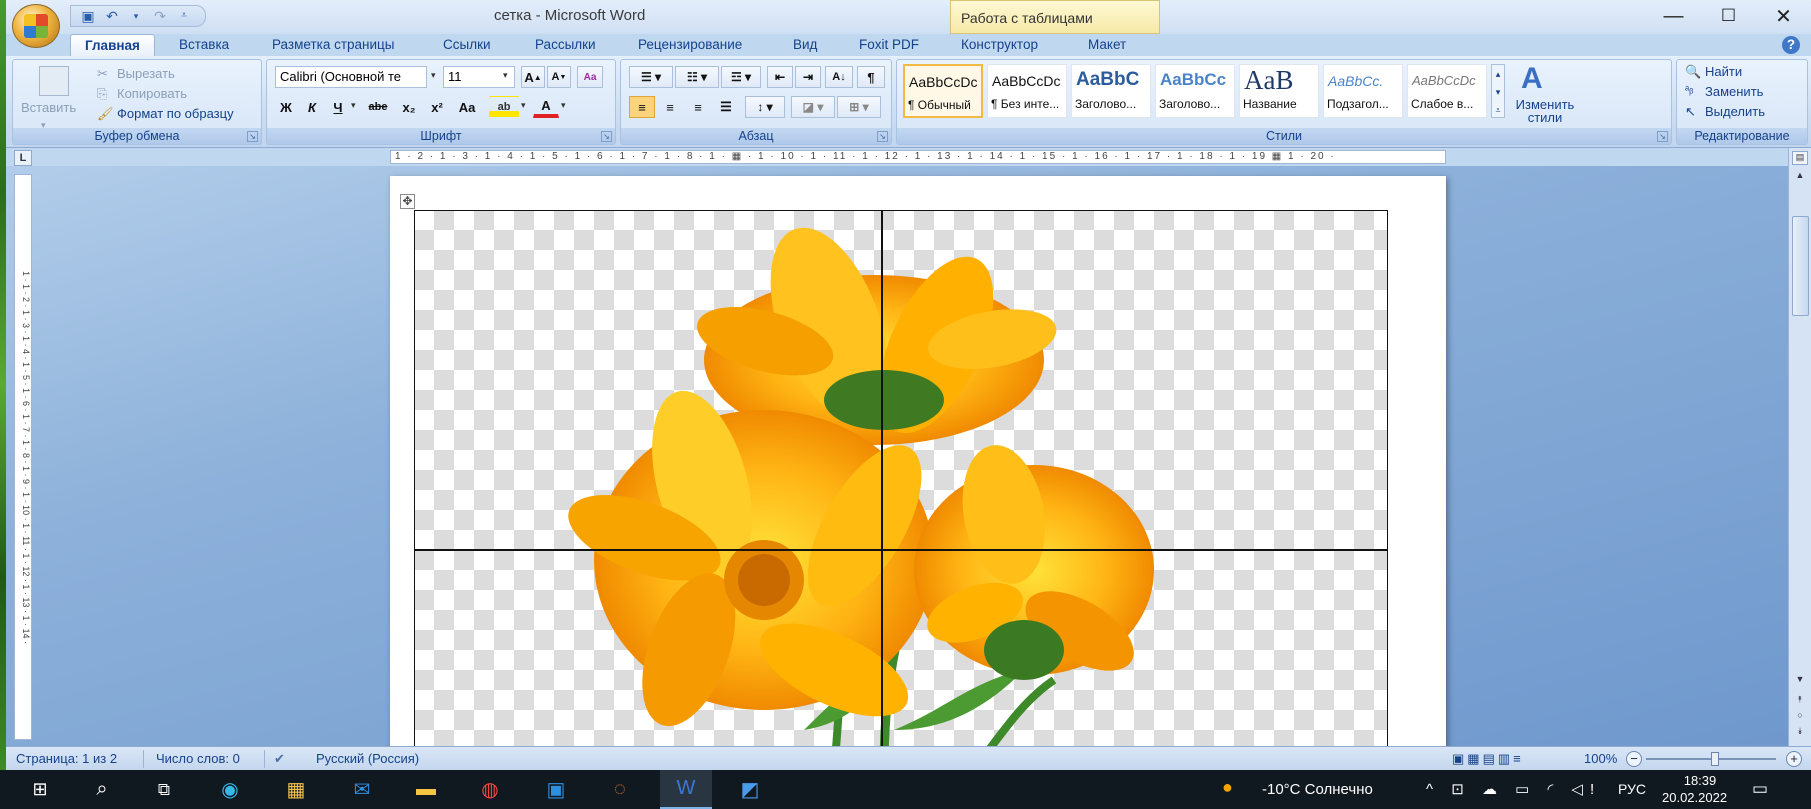 This screenshot has height=809, width=1811. What do you see at coordinates (353, 105) in the screenshot?
I see `underline-dropdown-icon: ▾` at bounding box center [353, 105].